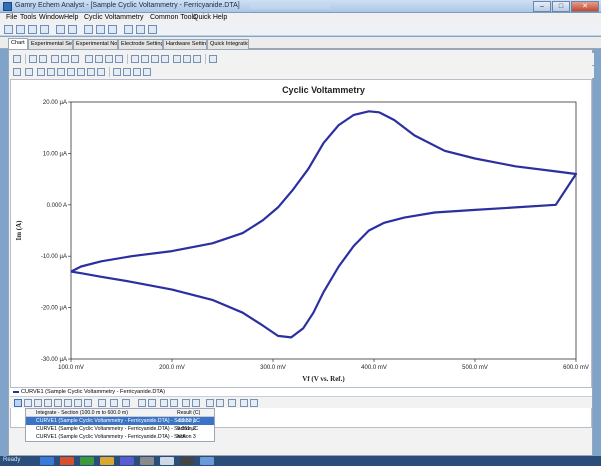 Image resolution: width=601 pixels, height=466 pixels. What do you see at coordinates (58, 403) in the screenshot?
I see `arrow-icon` at bounding box center [58, 403].